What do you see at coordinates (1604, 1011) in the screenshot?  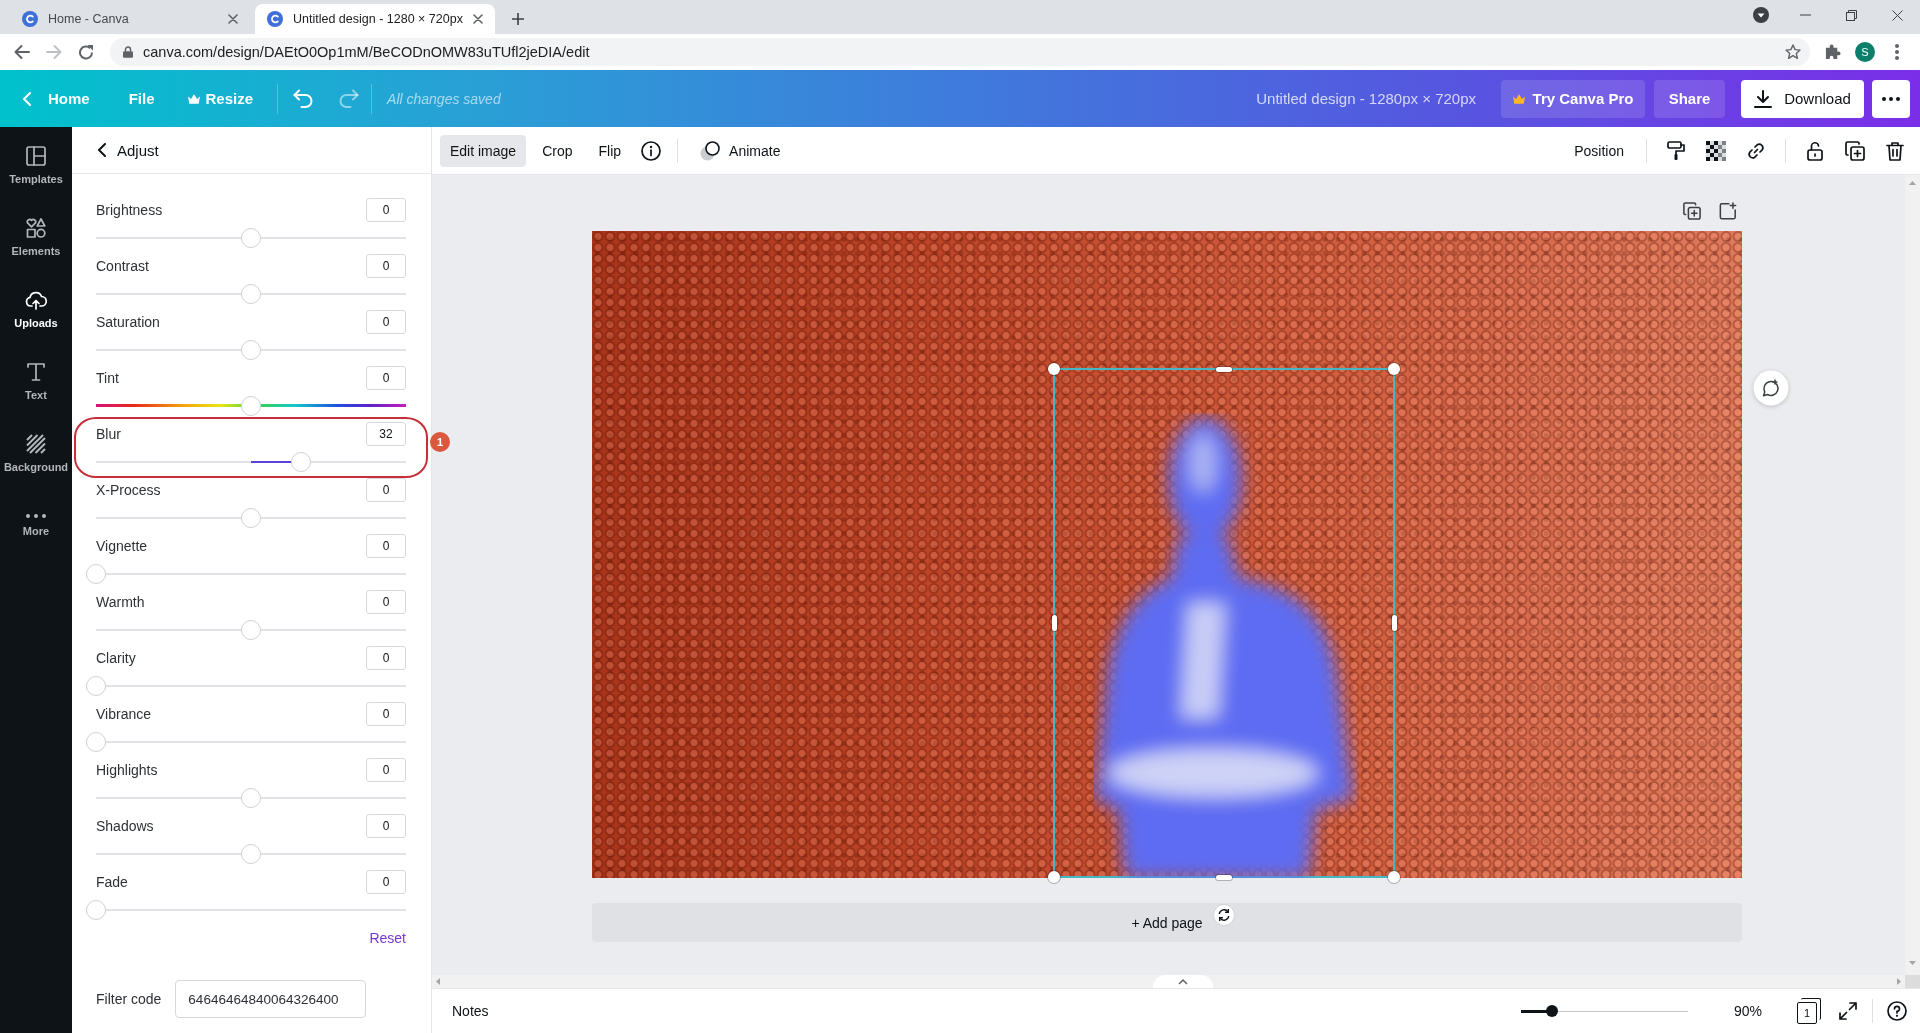 I see `zoom-slider` at bounding box center [1604, 1011].